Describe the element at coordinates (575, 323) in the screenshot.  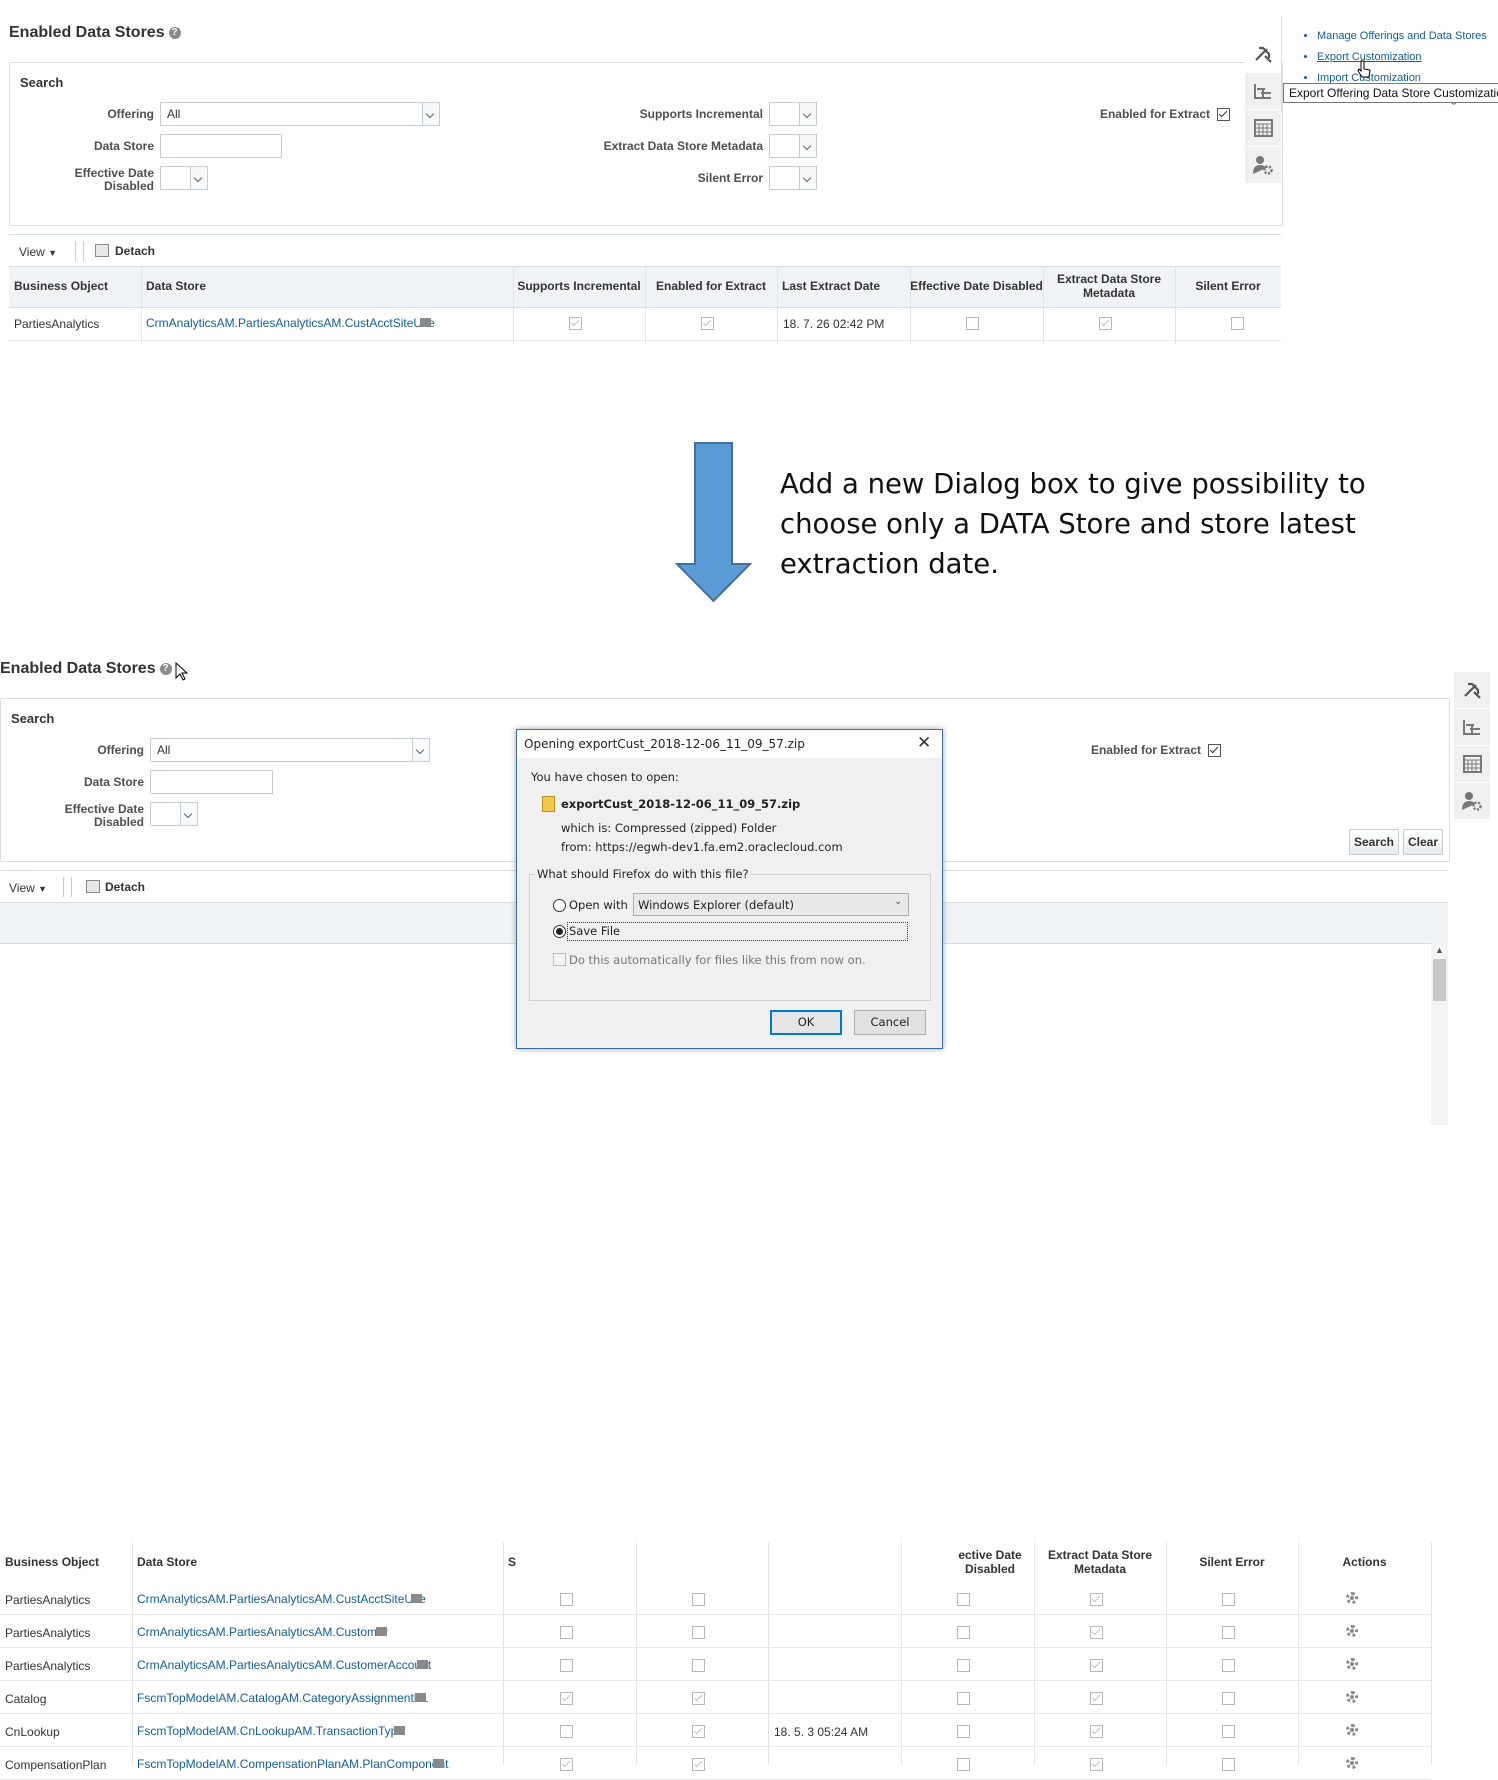
I see `supports-incremental-checkbox` at that location.